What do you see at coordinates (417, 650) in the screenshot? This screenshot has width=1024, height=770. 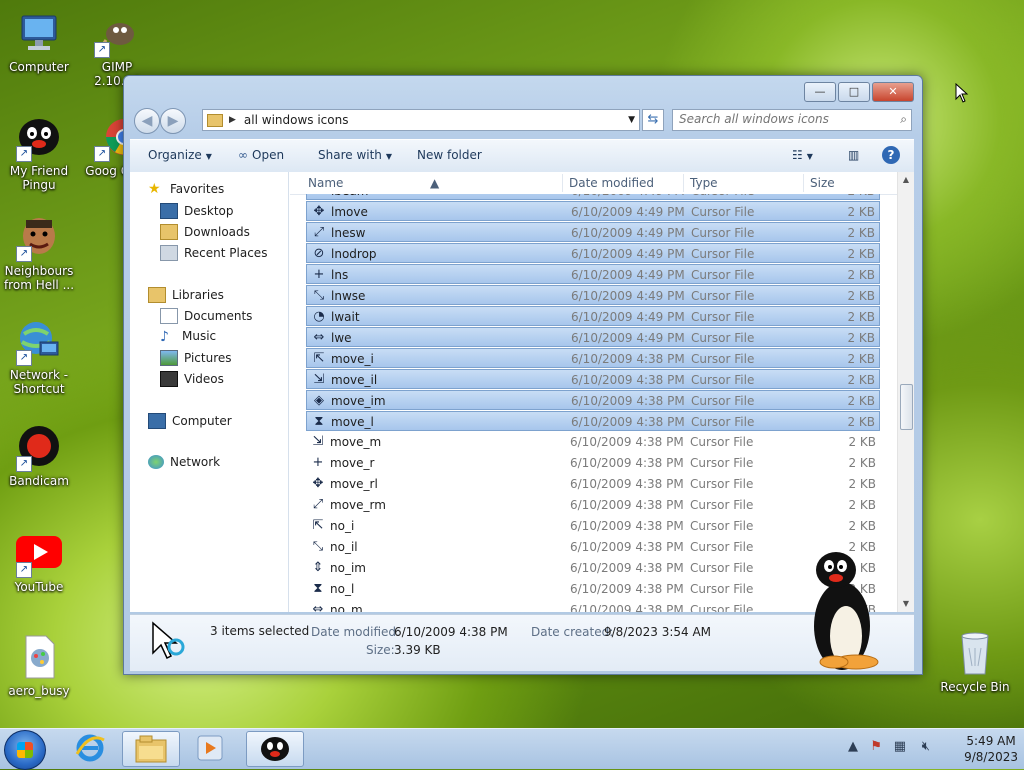 I see `size-value: 3.39 KB` at bounding box center [417, 650].